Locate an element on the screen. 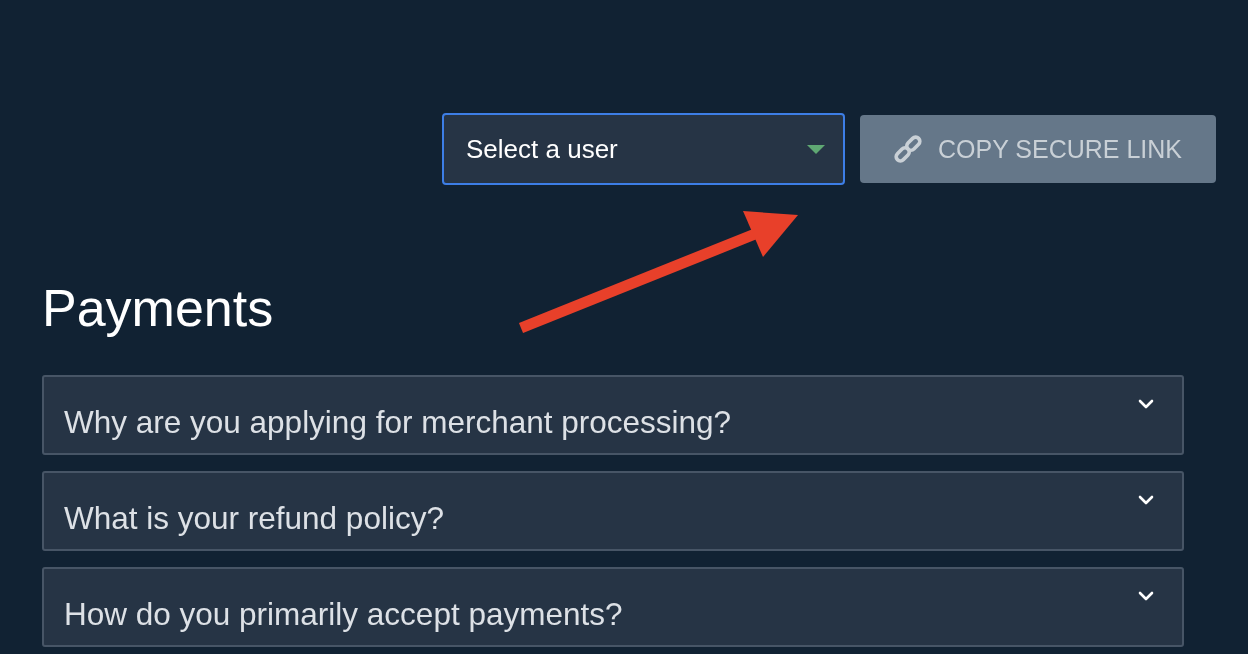  link-icon is located at coordinates (907, 149).